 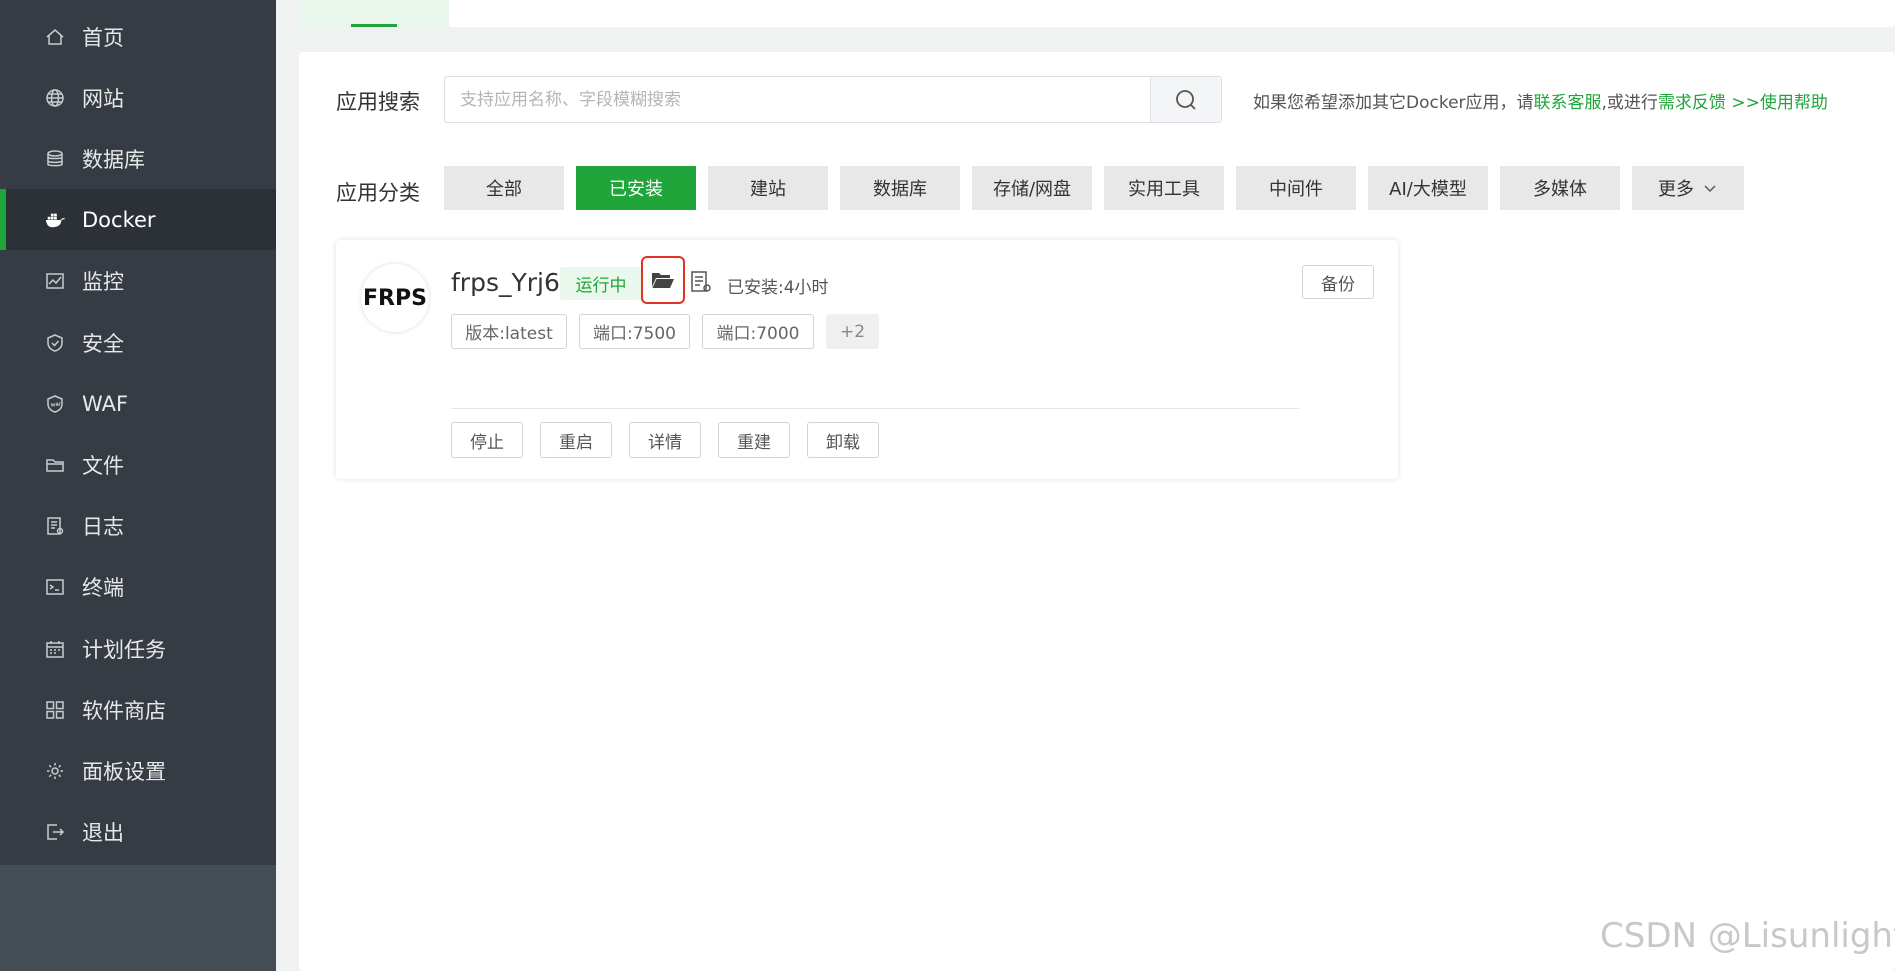 What do you see at coordinates (103, 98) in the screenshot?
I see `sidebar-item-label: 网站` at bounding box center [103, 98].